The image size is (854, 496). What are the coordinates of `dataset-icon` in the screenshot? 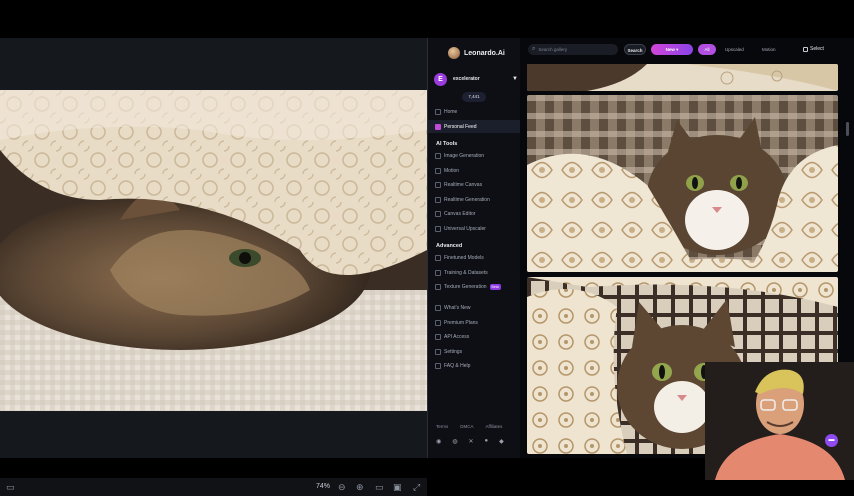 It's located at (438, 272).